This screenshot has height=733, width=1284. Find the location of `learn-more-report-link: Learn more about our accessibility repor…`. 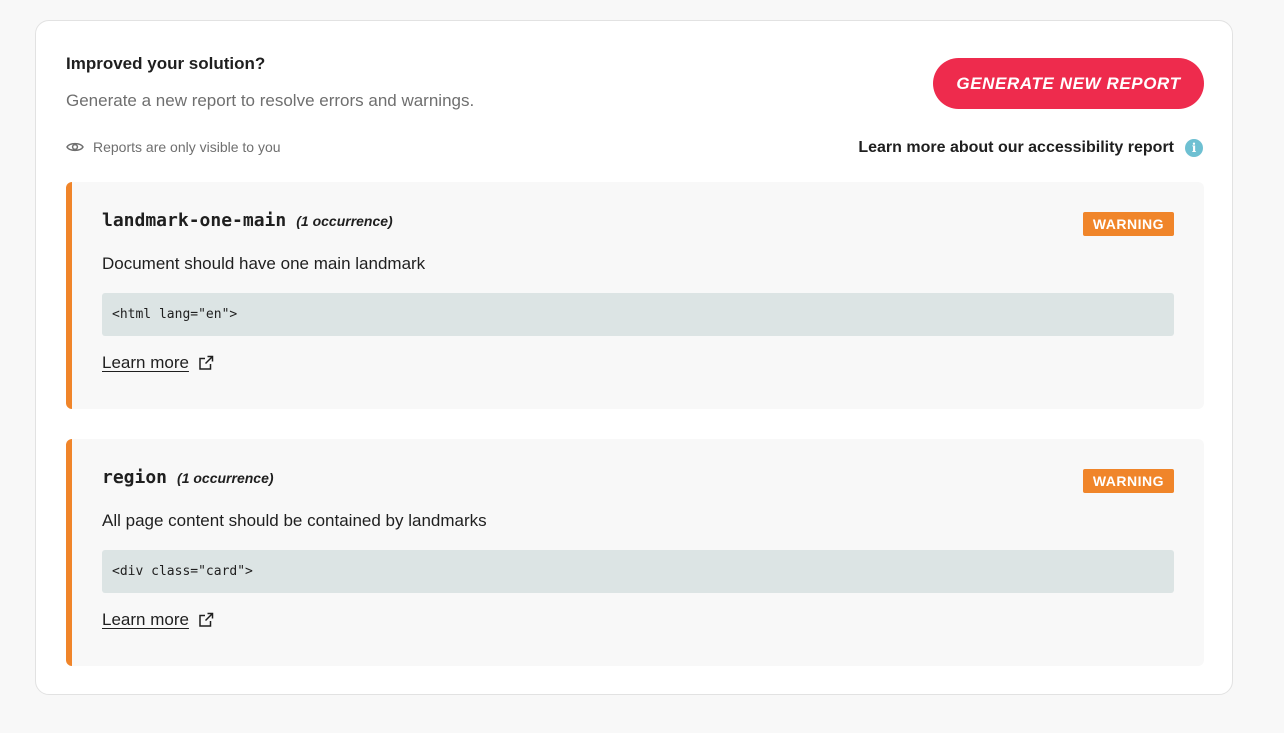

learn-more-report-link: Learn more about our accessibility repor… is located at coordinates (1030, 148).